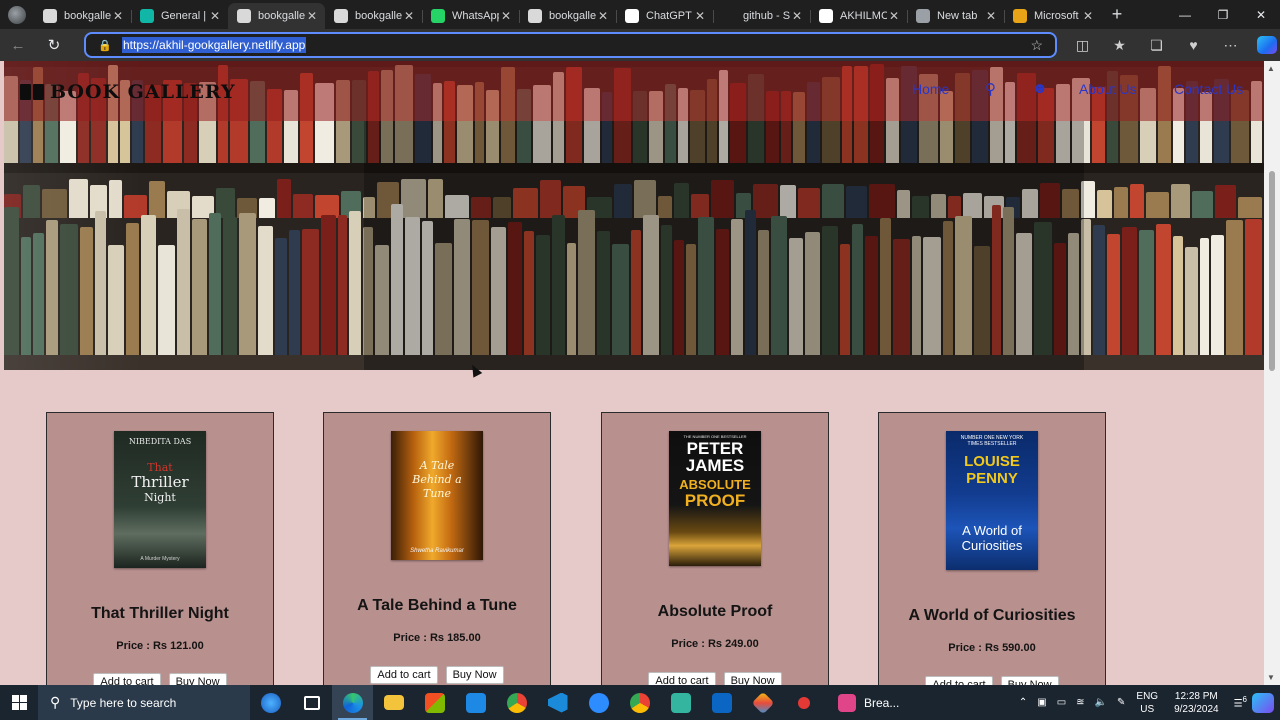  Describe the element at coordinates (214, 45) in the screenshot. I see `address-url: https://akhil-gookgallery.netlify.app` at that location.